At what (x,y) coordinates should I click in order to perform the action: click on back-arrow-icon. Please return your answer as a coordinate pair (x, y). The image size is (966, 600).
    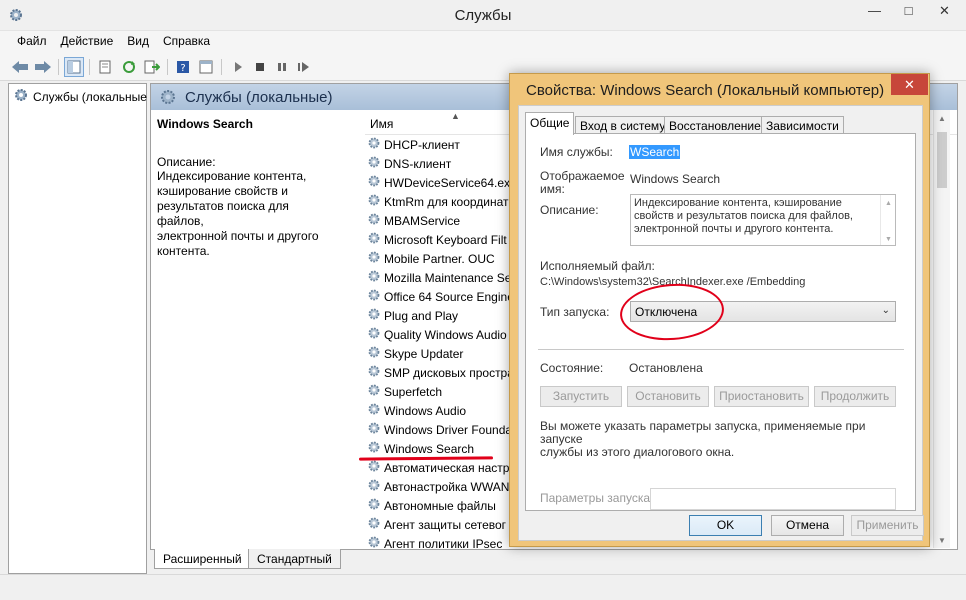
    Looking at the image, I should click on (20, 67).